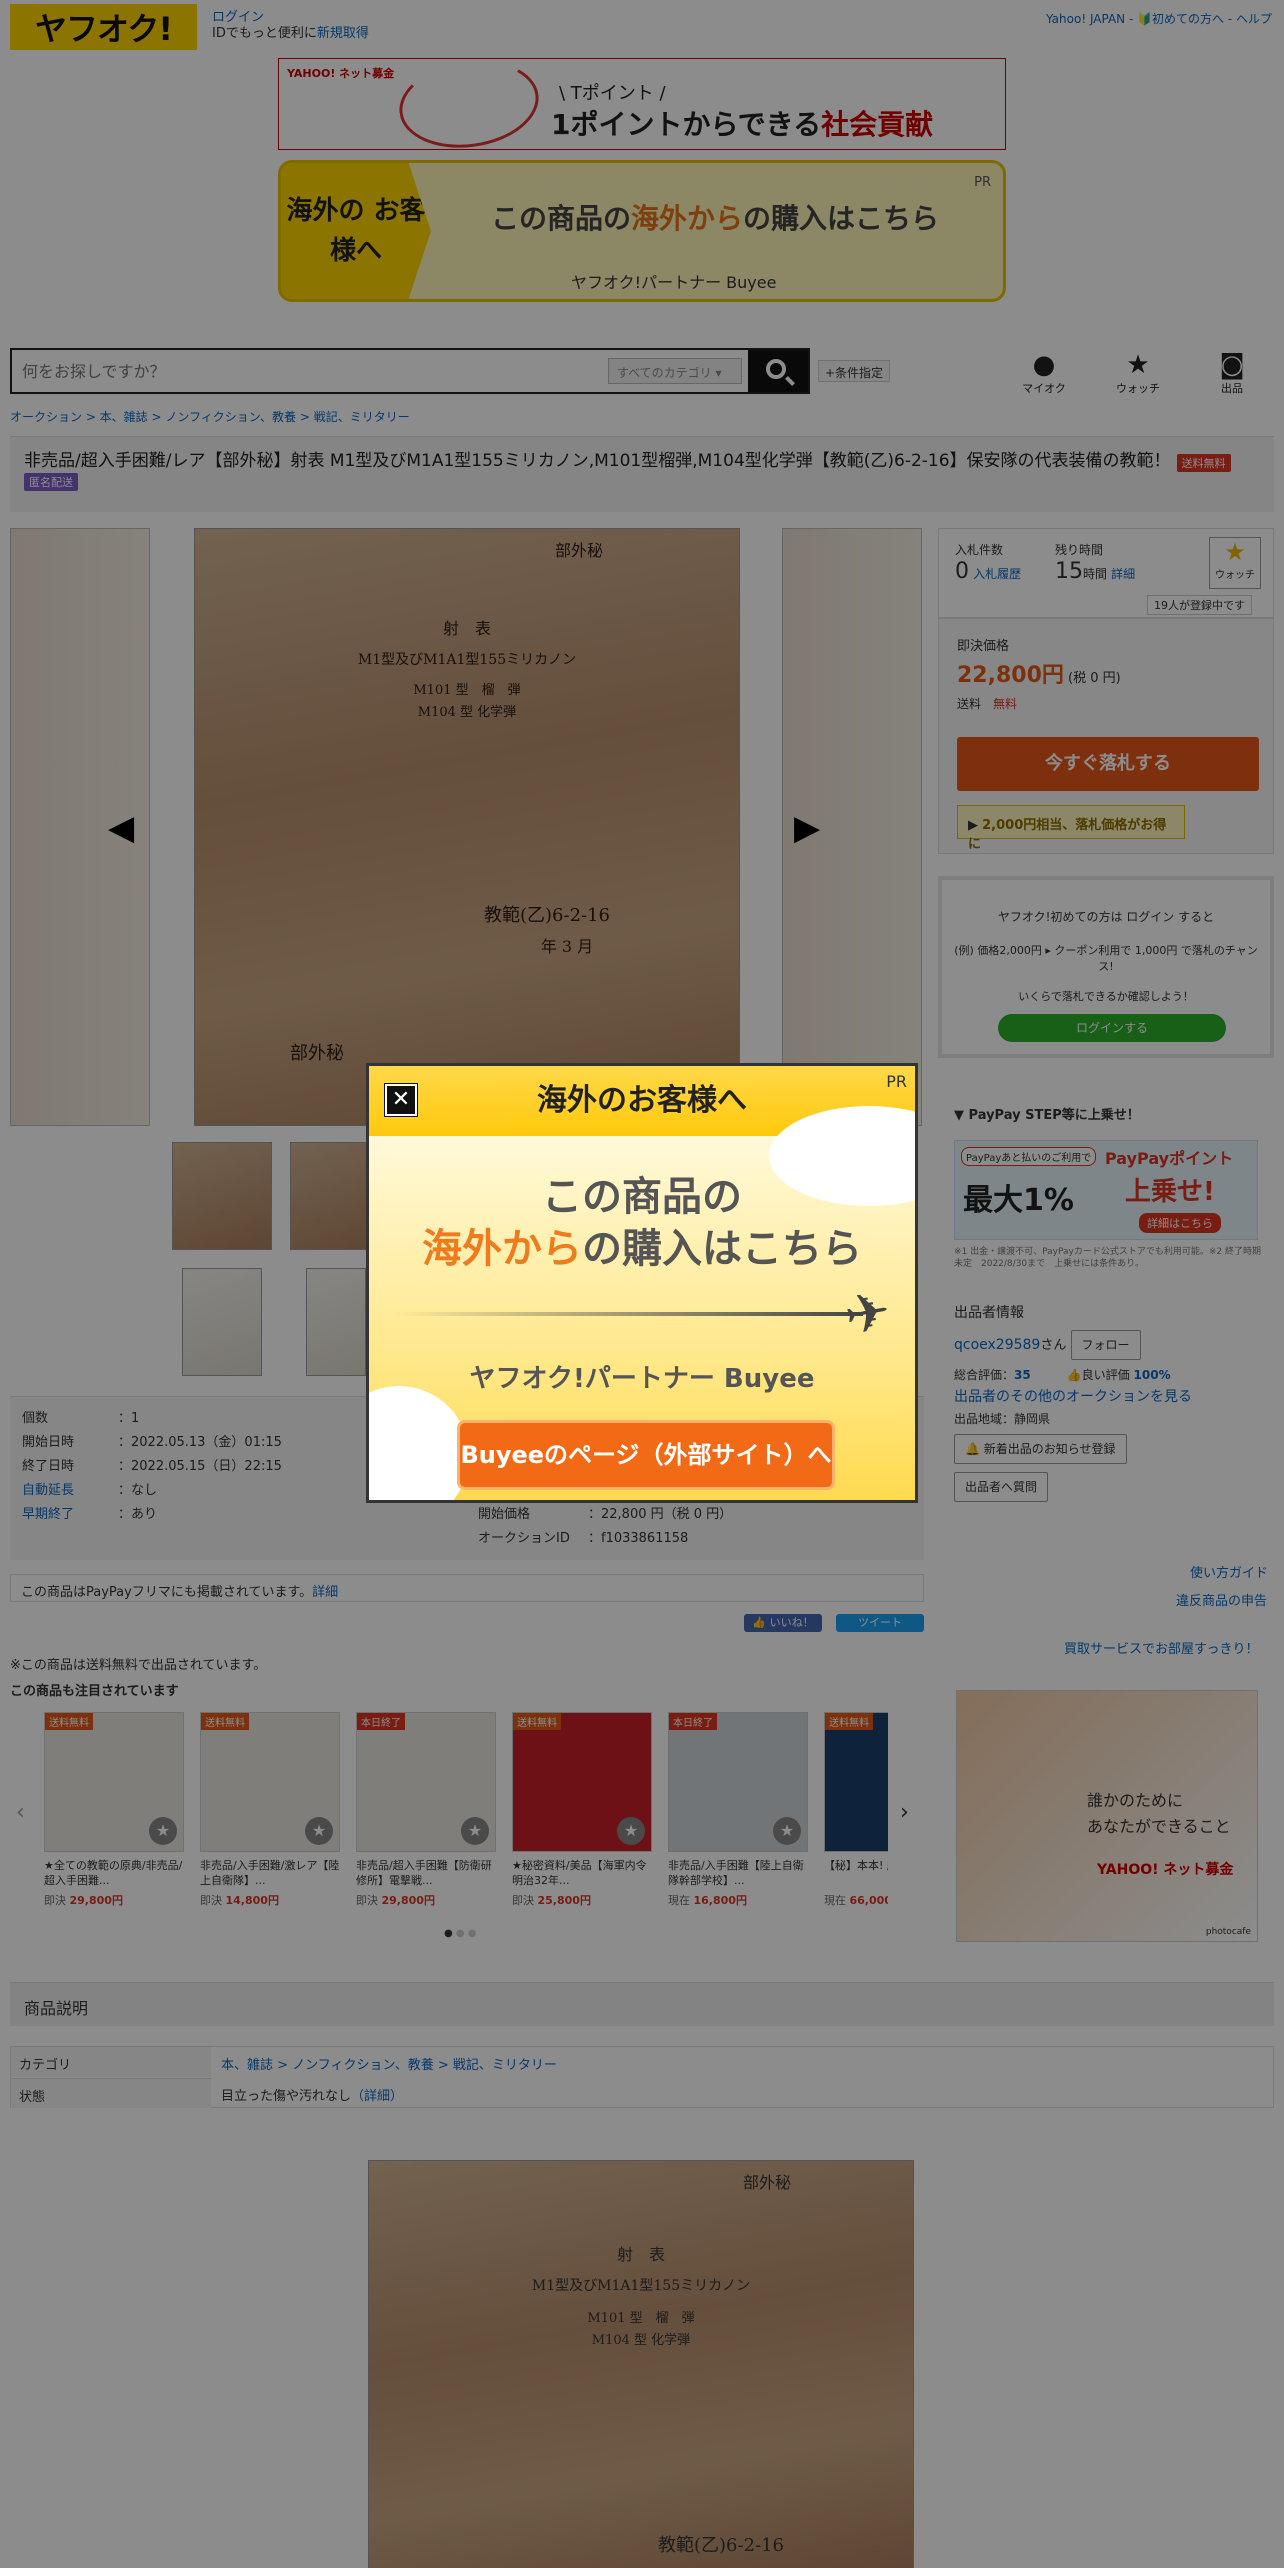  Describe the element at coordinates (896, 1081) in the screenshot. I see `modal-pr: PR` at that location.